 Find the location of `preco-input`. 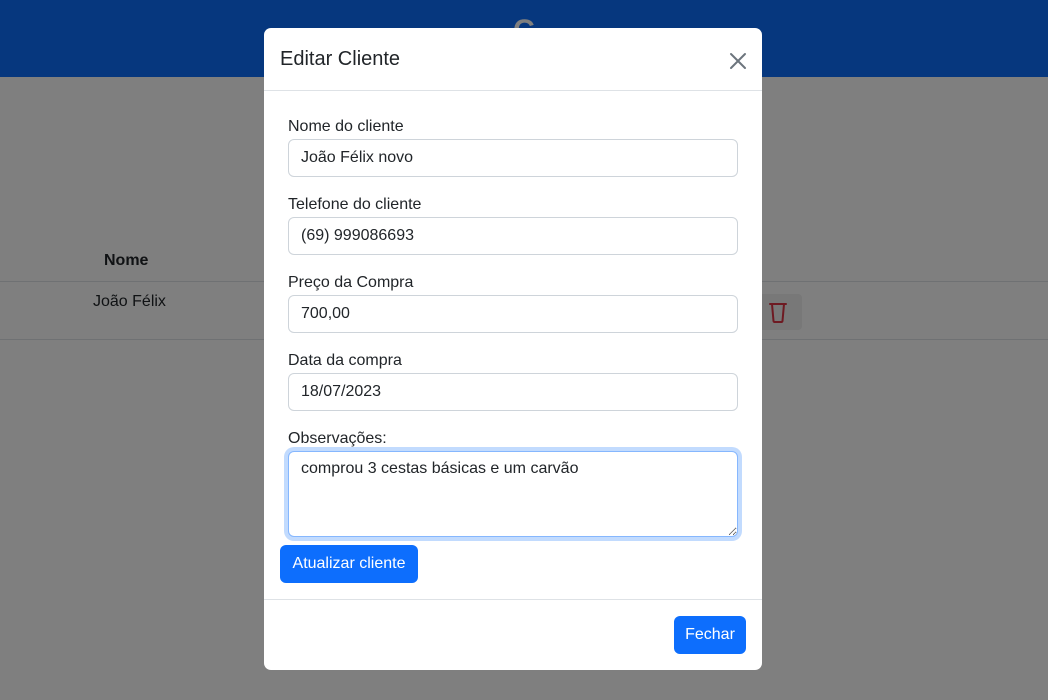

preco-input is located at coordinates (513, 314).